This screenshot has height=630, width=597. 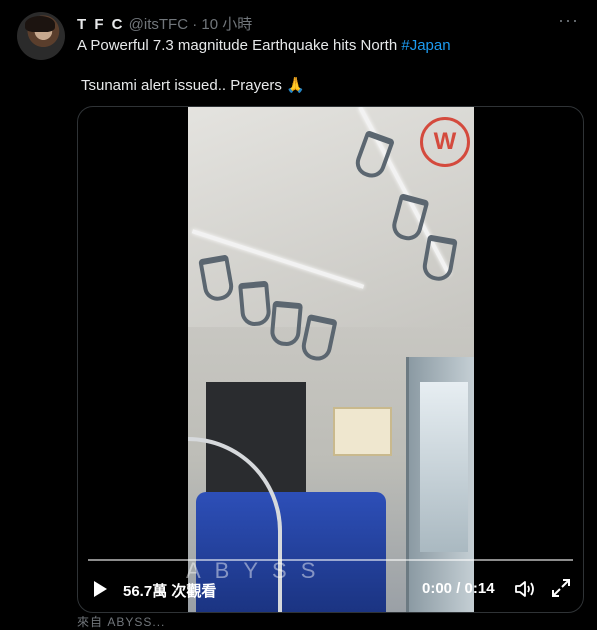 What do you see at coordinates (568, 20) in the screenshot?
I see `more-icon: ···` at bounding box center [568, 20].